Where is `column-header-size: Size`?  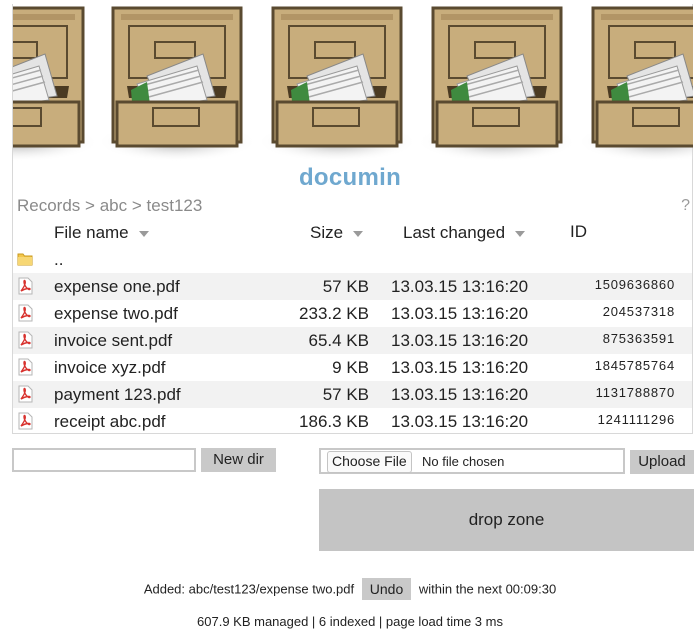
column-header-size: Size is located at coordinates (337, 233).